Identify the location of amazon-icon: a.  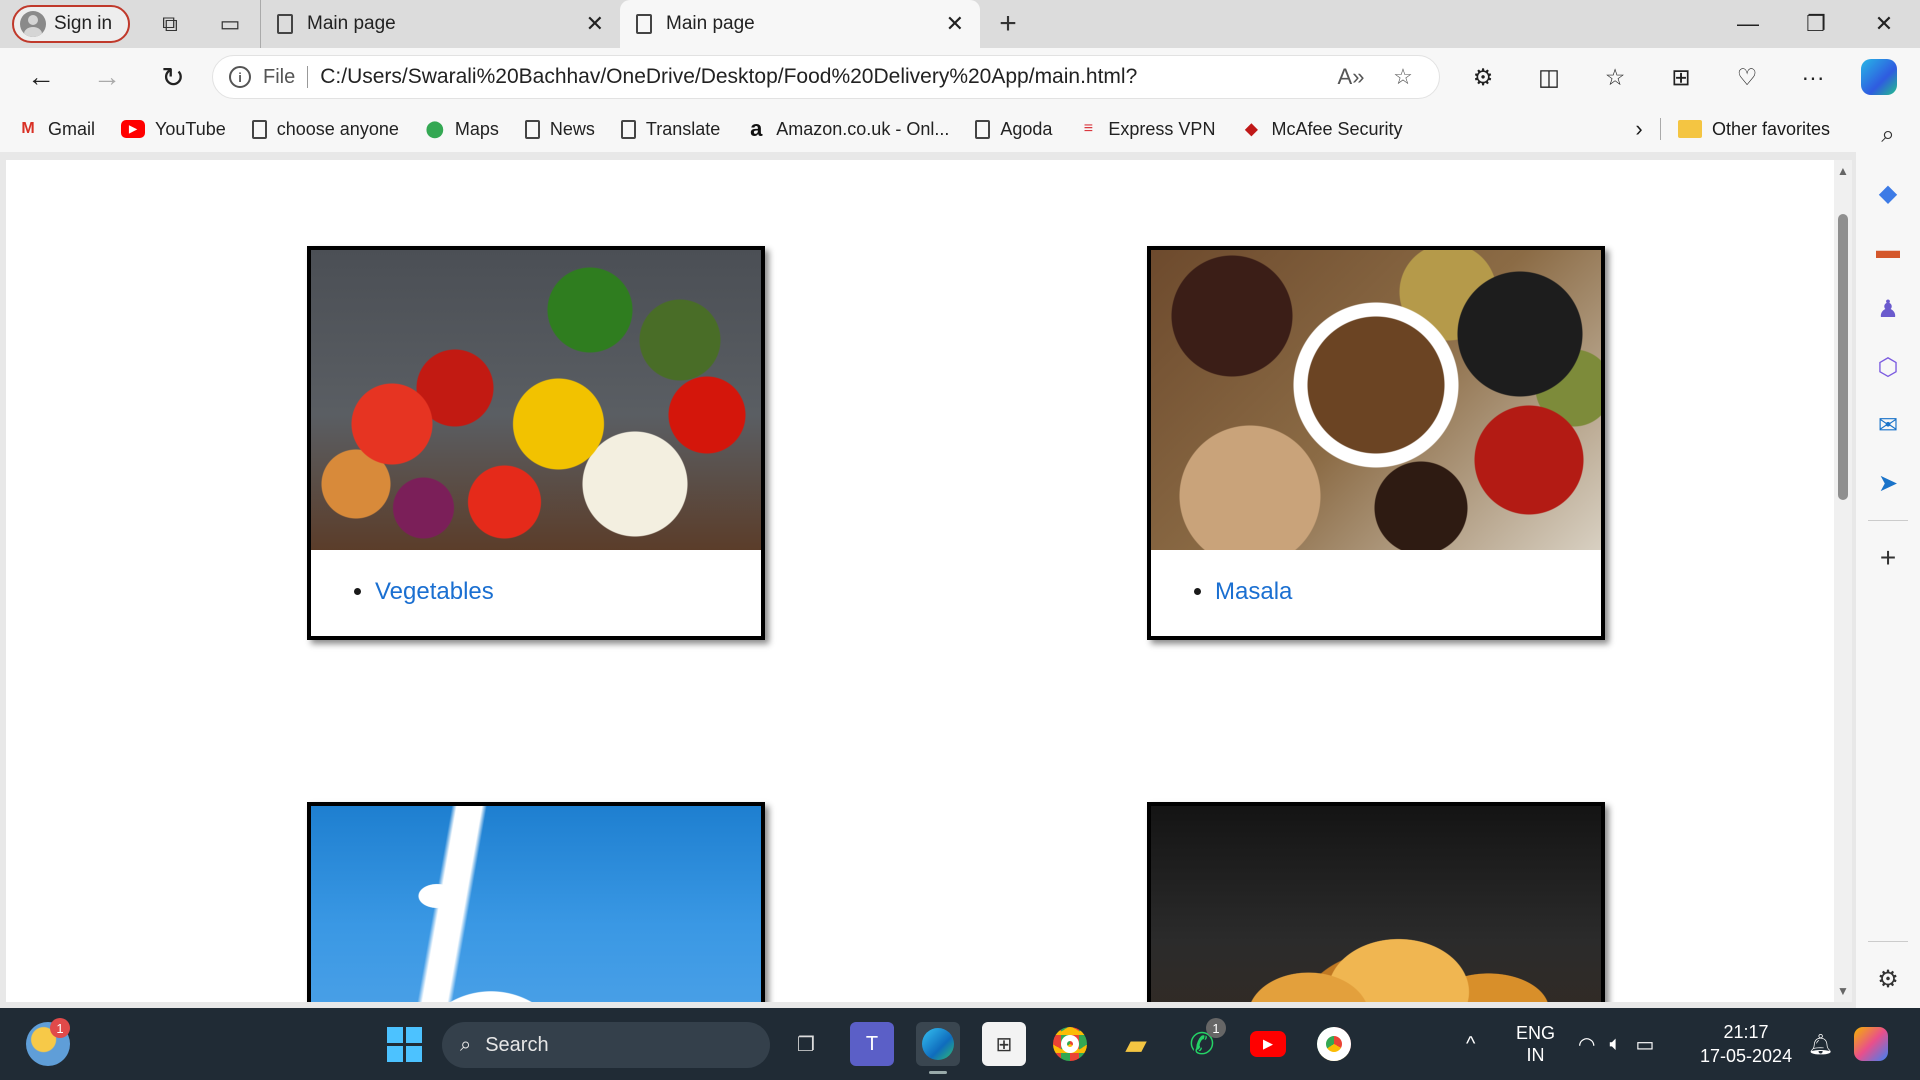
(756, 128).